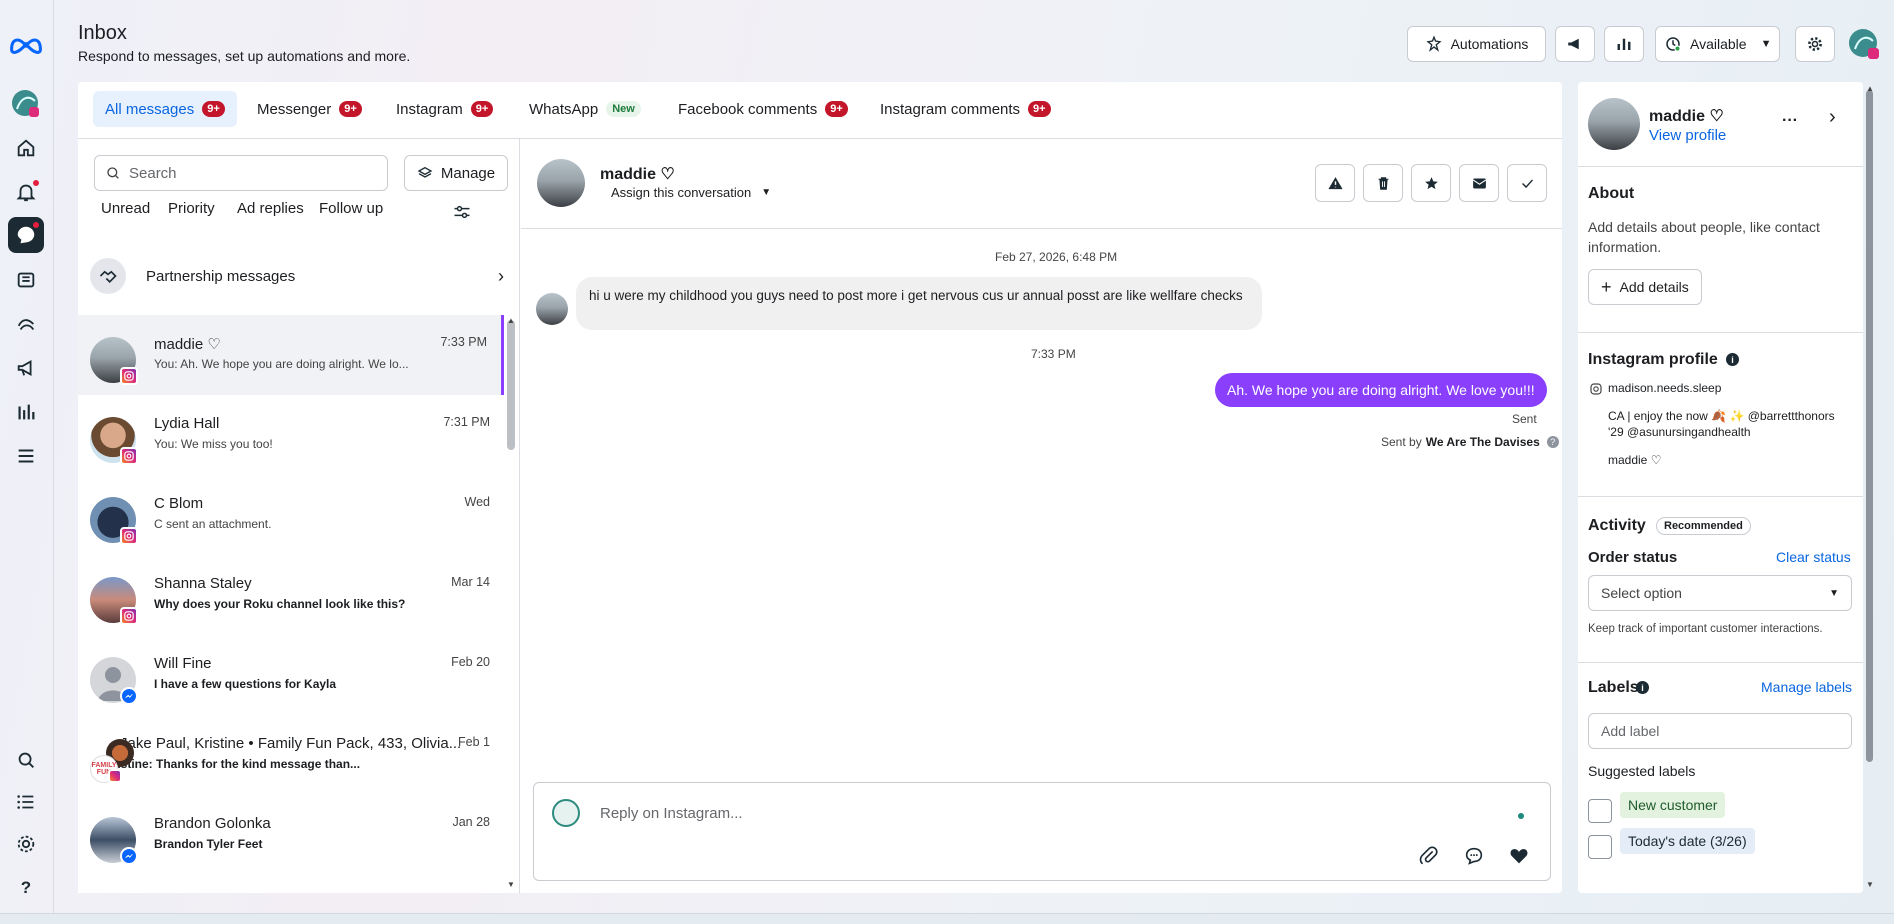 This screenshot has height=924, width=1894. Describe the element at coordinates (766, 192) in the screenshot. I see `caret-down-icon: ▼` at that location.